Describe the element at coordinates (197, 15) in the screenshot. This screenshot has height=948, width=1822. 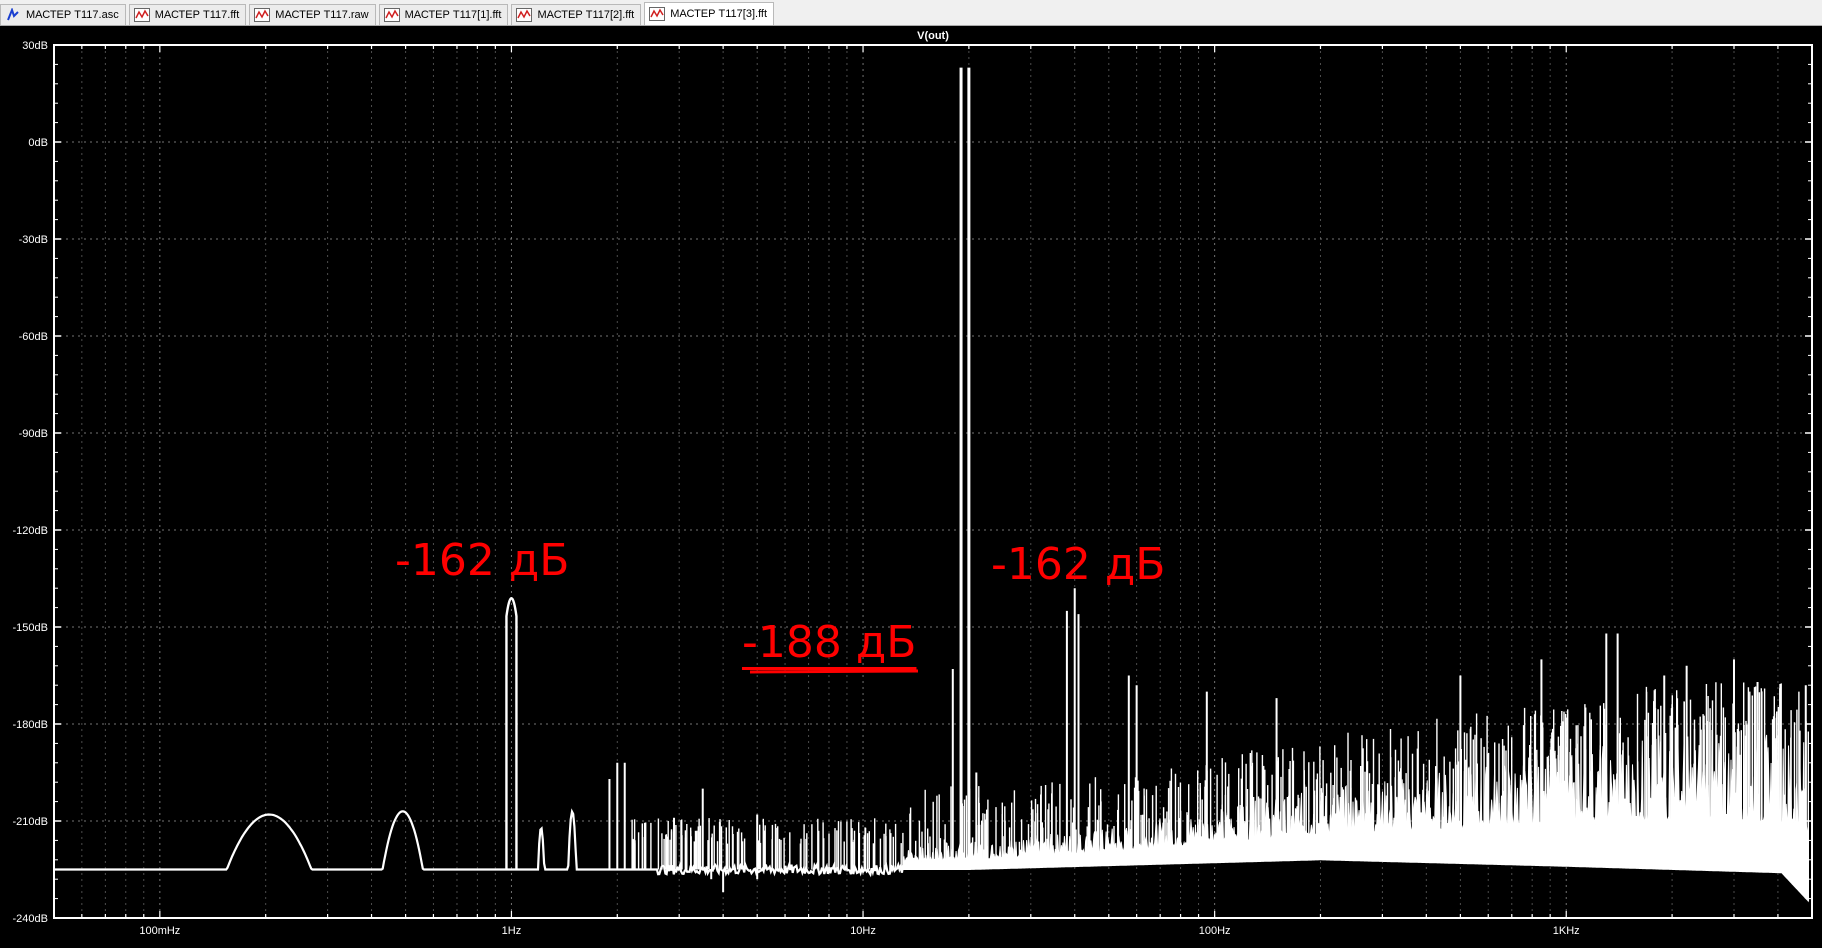
I see `tab-label: МАСТЕР Т117.fft` at that location.